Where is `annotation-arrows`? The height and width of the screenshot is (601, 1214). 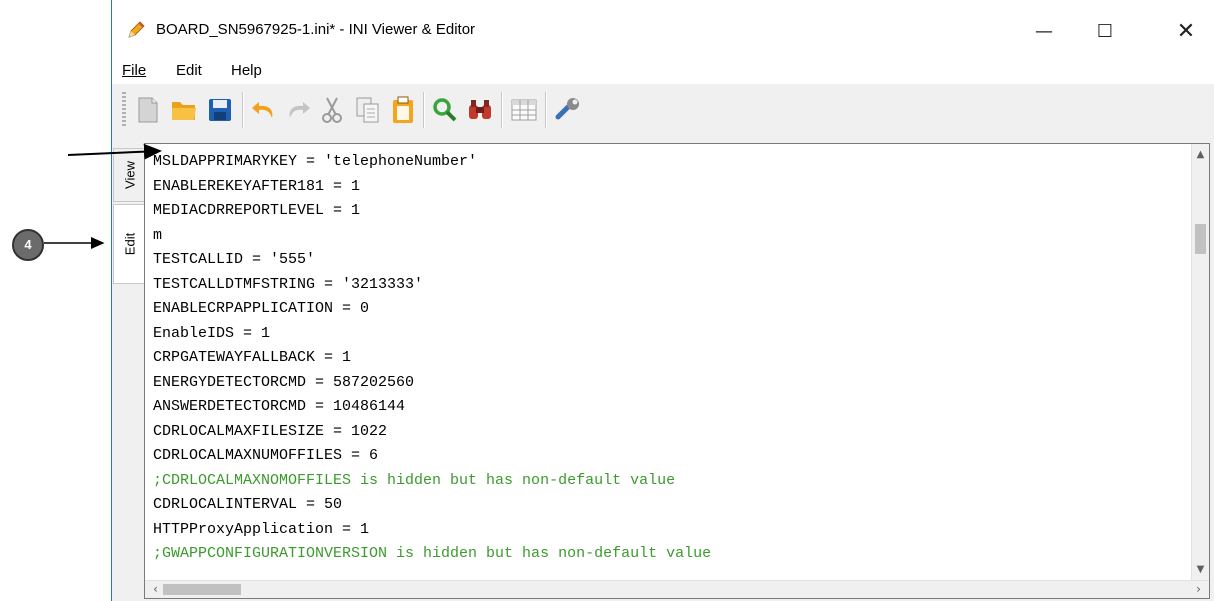
annotation-arrows is located at coordinates (103, 196).